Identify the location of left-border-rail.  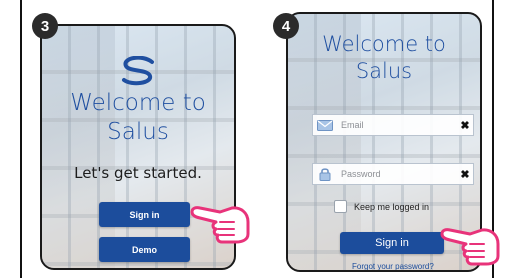
(21, 139).